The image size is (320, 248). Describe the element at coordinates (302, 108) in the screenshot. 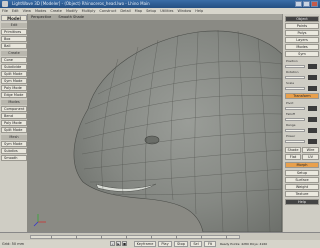

I see `pivot-slider` at that location.